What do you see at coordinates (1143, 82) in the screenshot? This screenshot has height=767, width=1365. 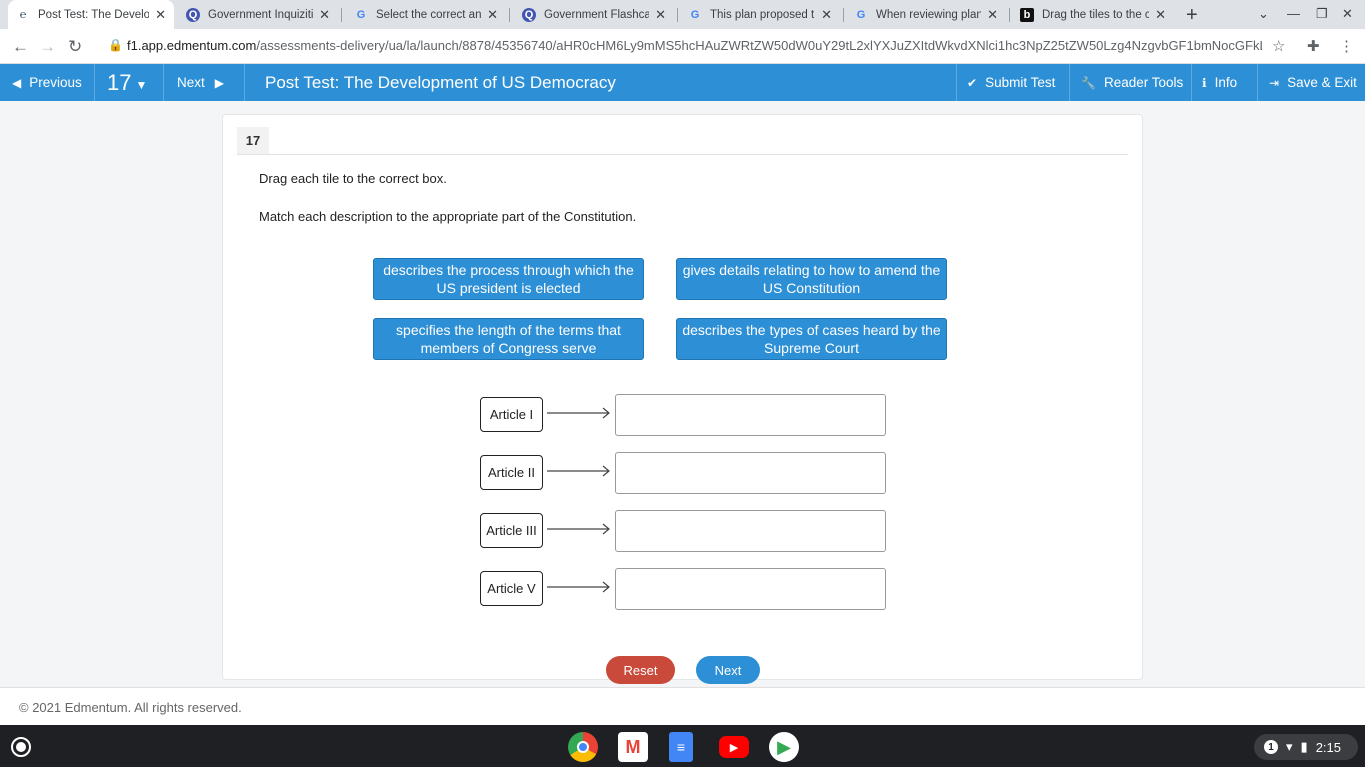 I see `reader-tools-label: Reader Tools` at bounding box center [1143, 82].